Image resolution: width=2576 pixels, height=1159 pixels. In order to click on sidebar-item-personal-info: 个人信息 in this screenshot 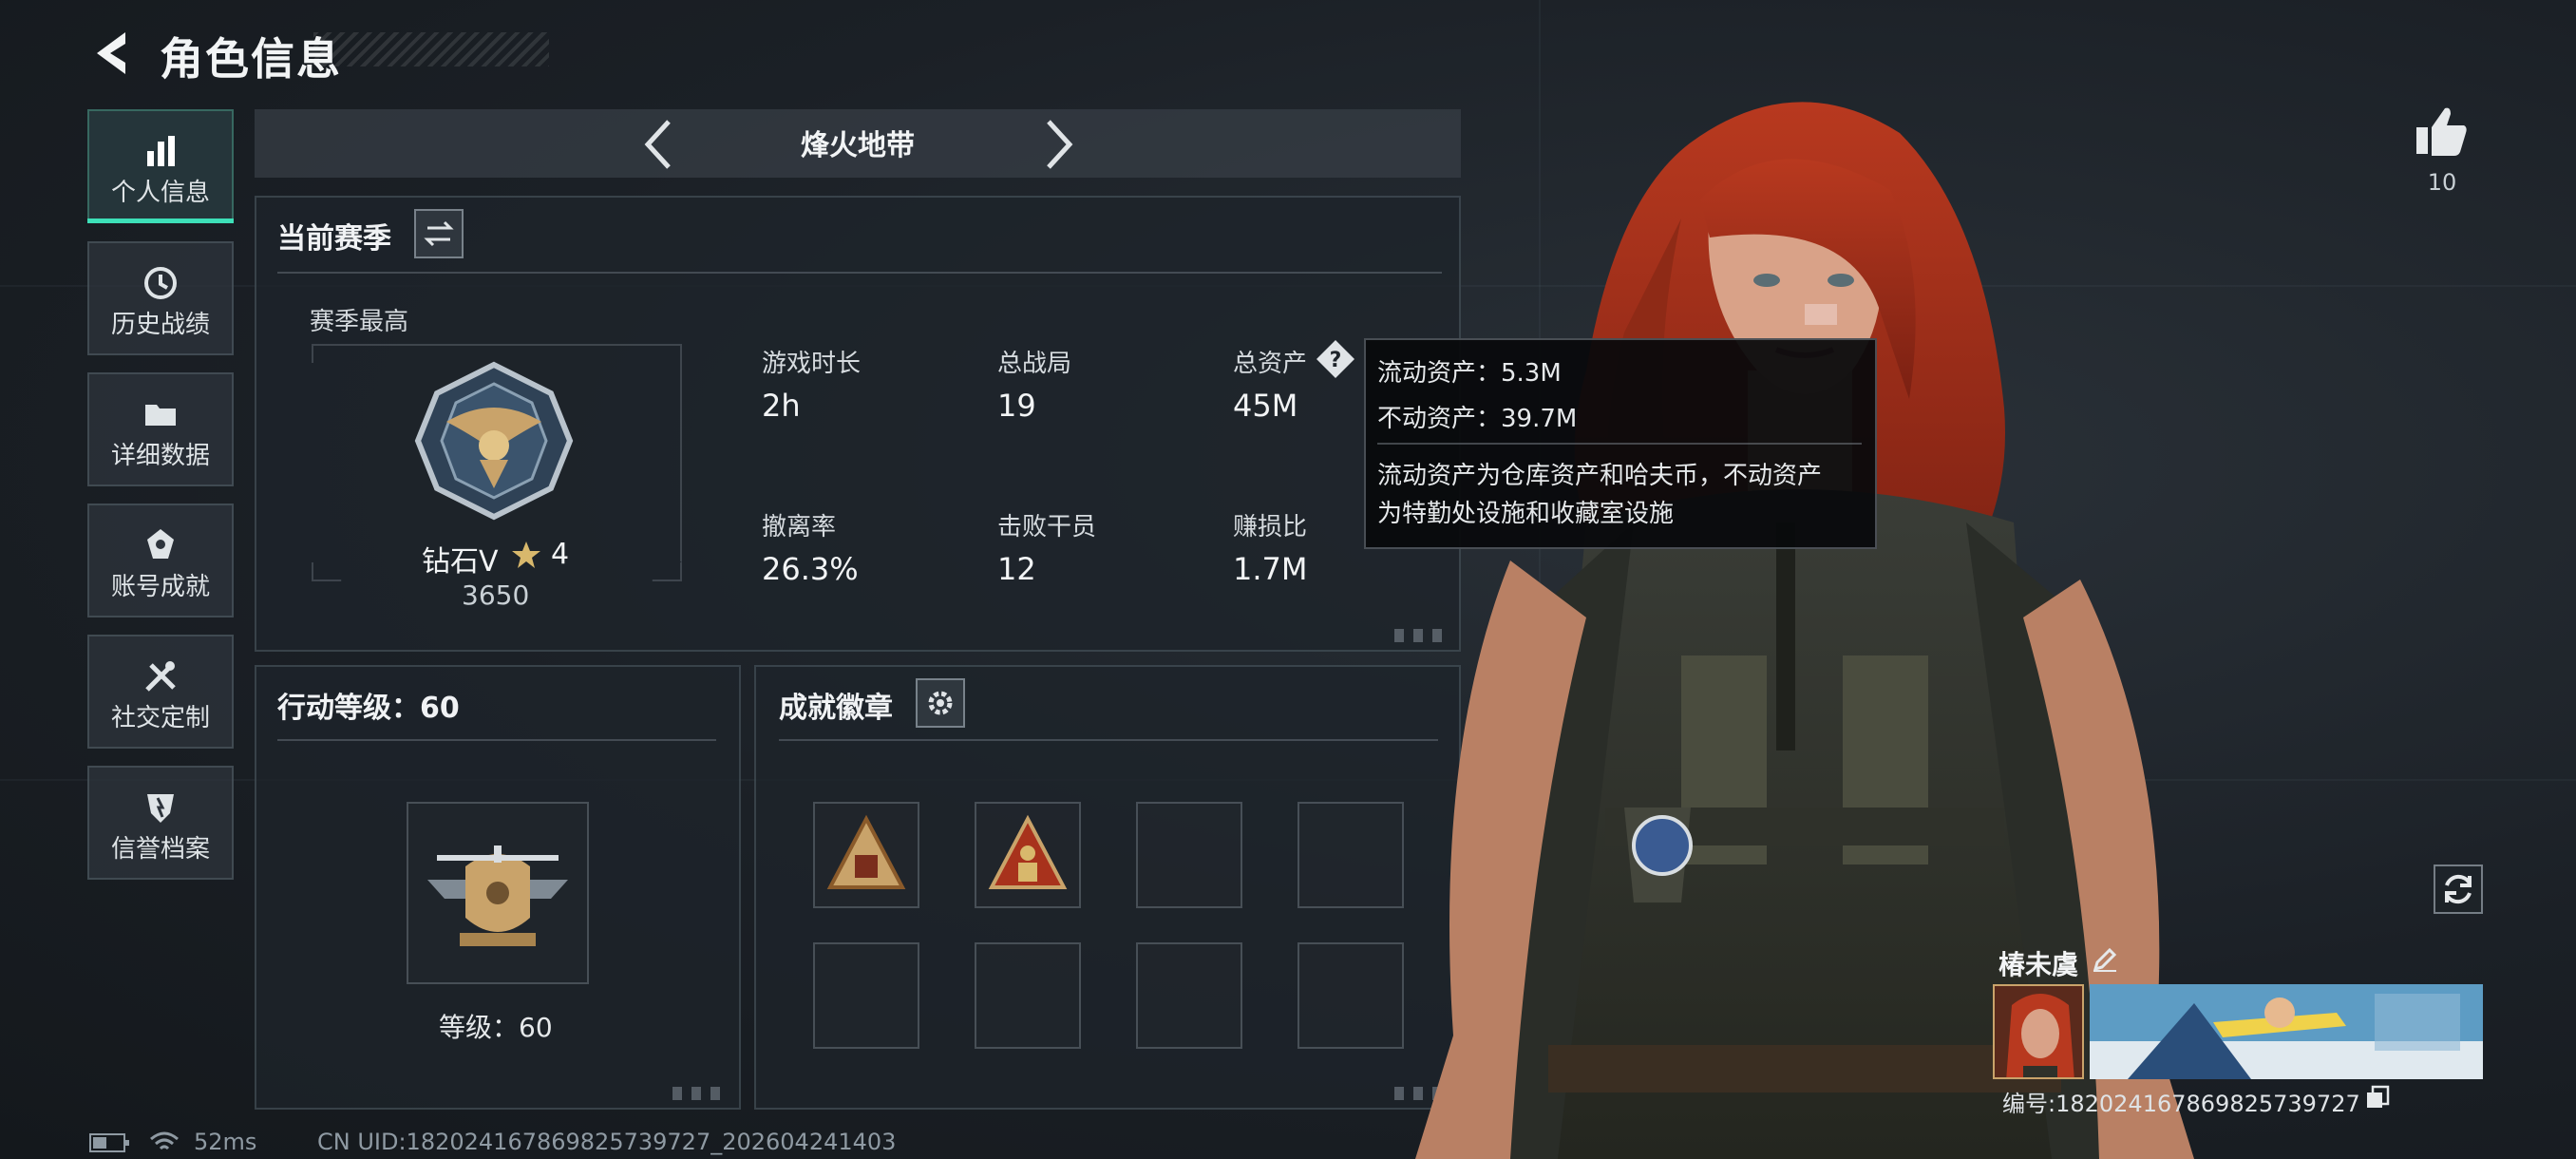, I will do `click(160, 166)`.